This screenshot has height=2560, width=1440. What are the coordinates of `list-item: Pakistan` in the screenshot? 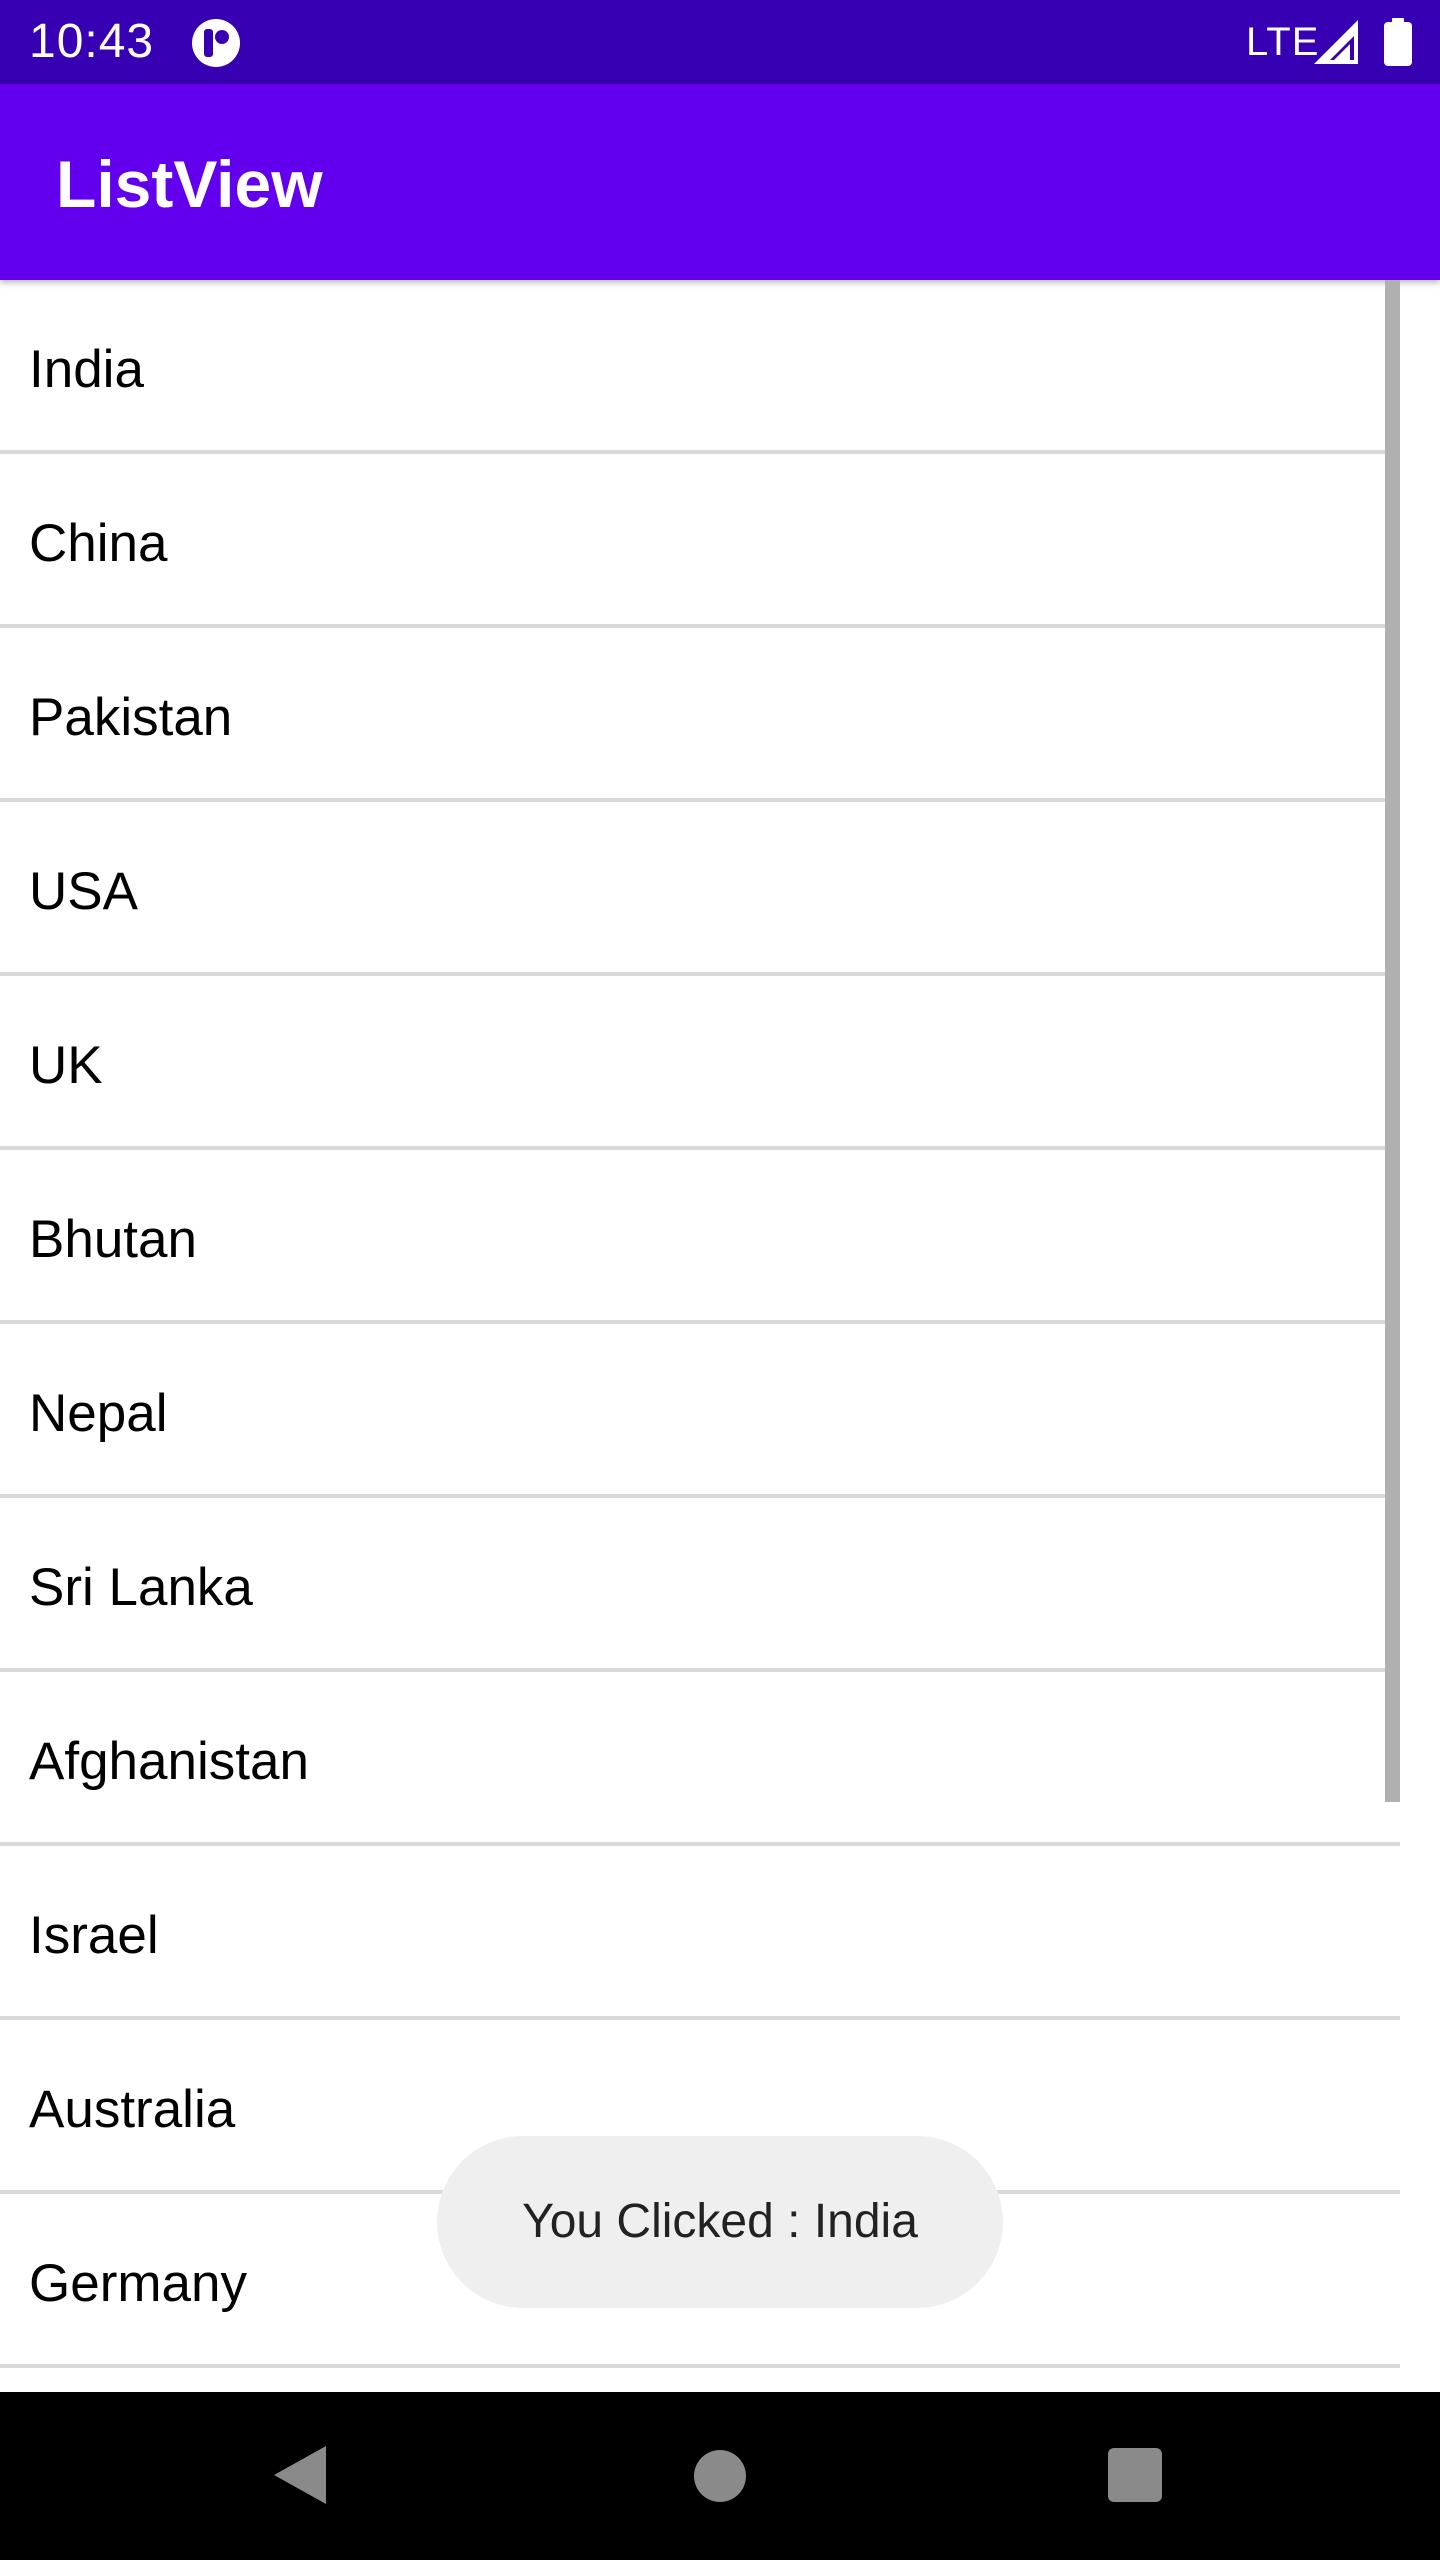 It's located at (700, 715).